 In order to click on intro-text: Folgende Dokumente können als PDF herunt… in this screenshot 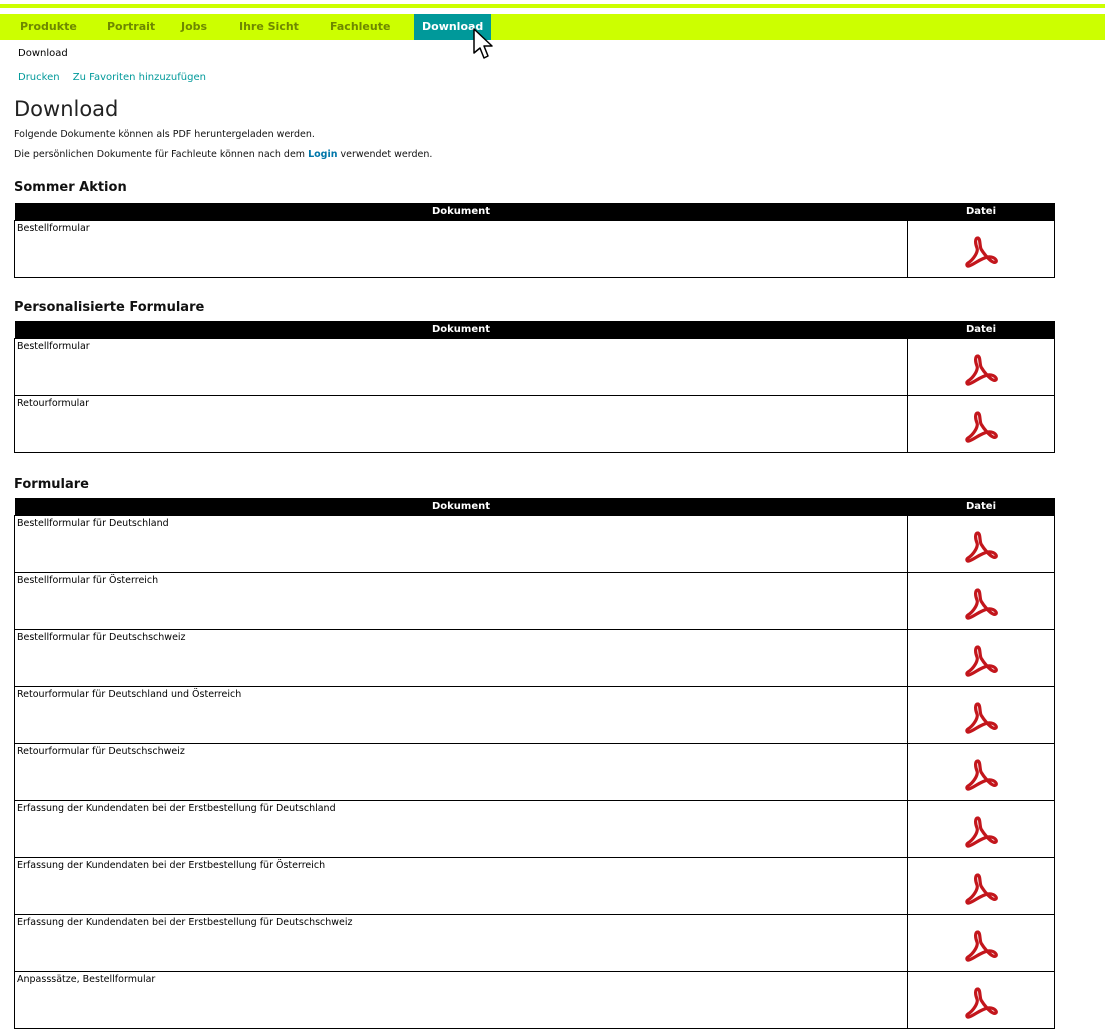, I will do `click(164, 134)`.